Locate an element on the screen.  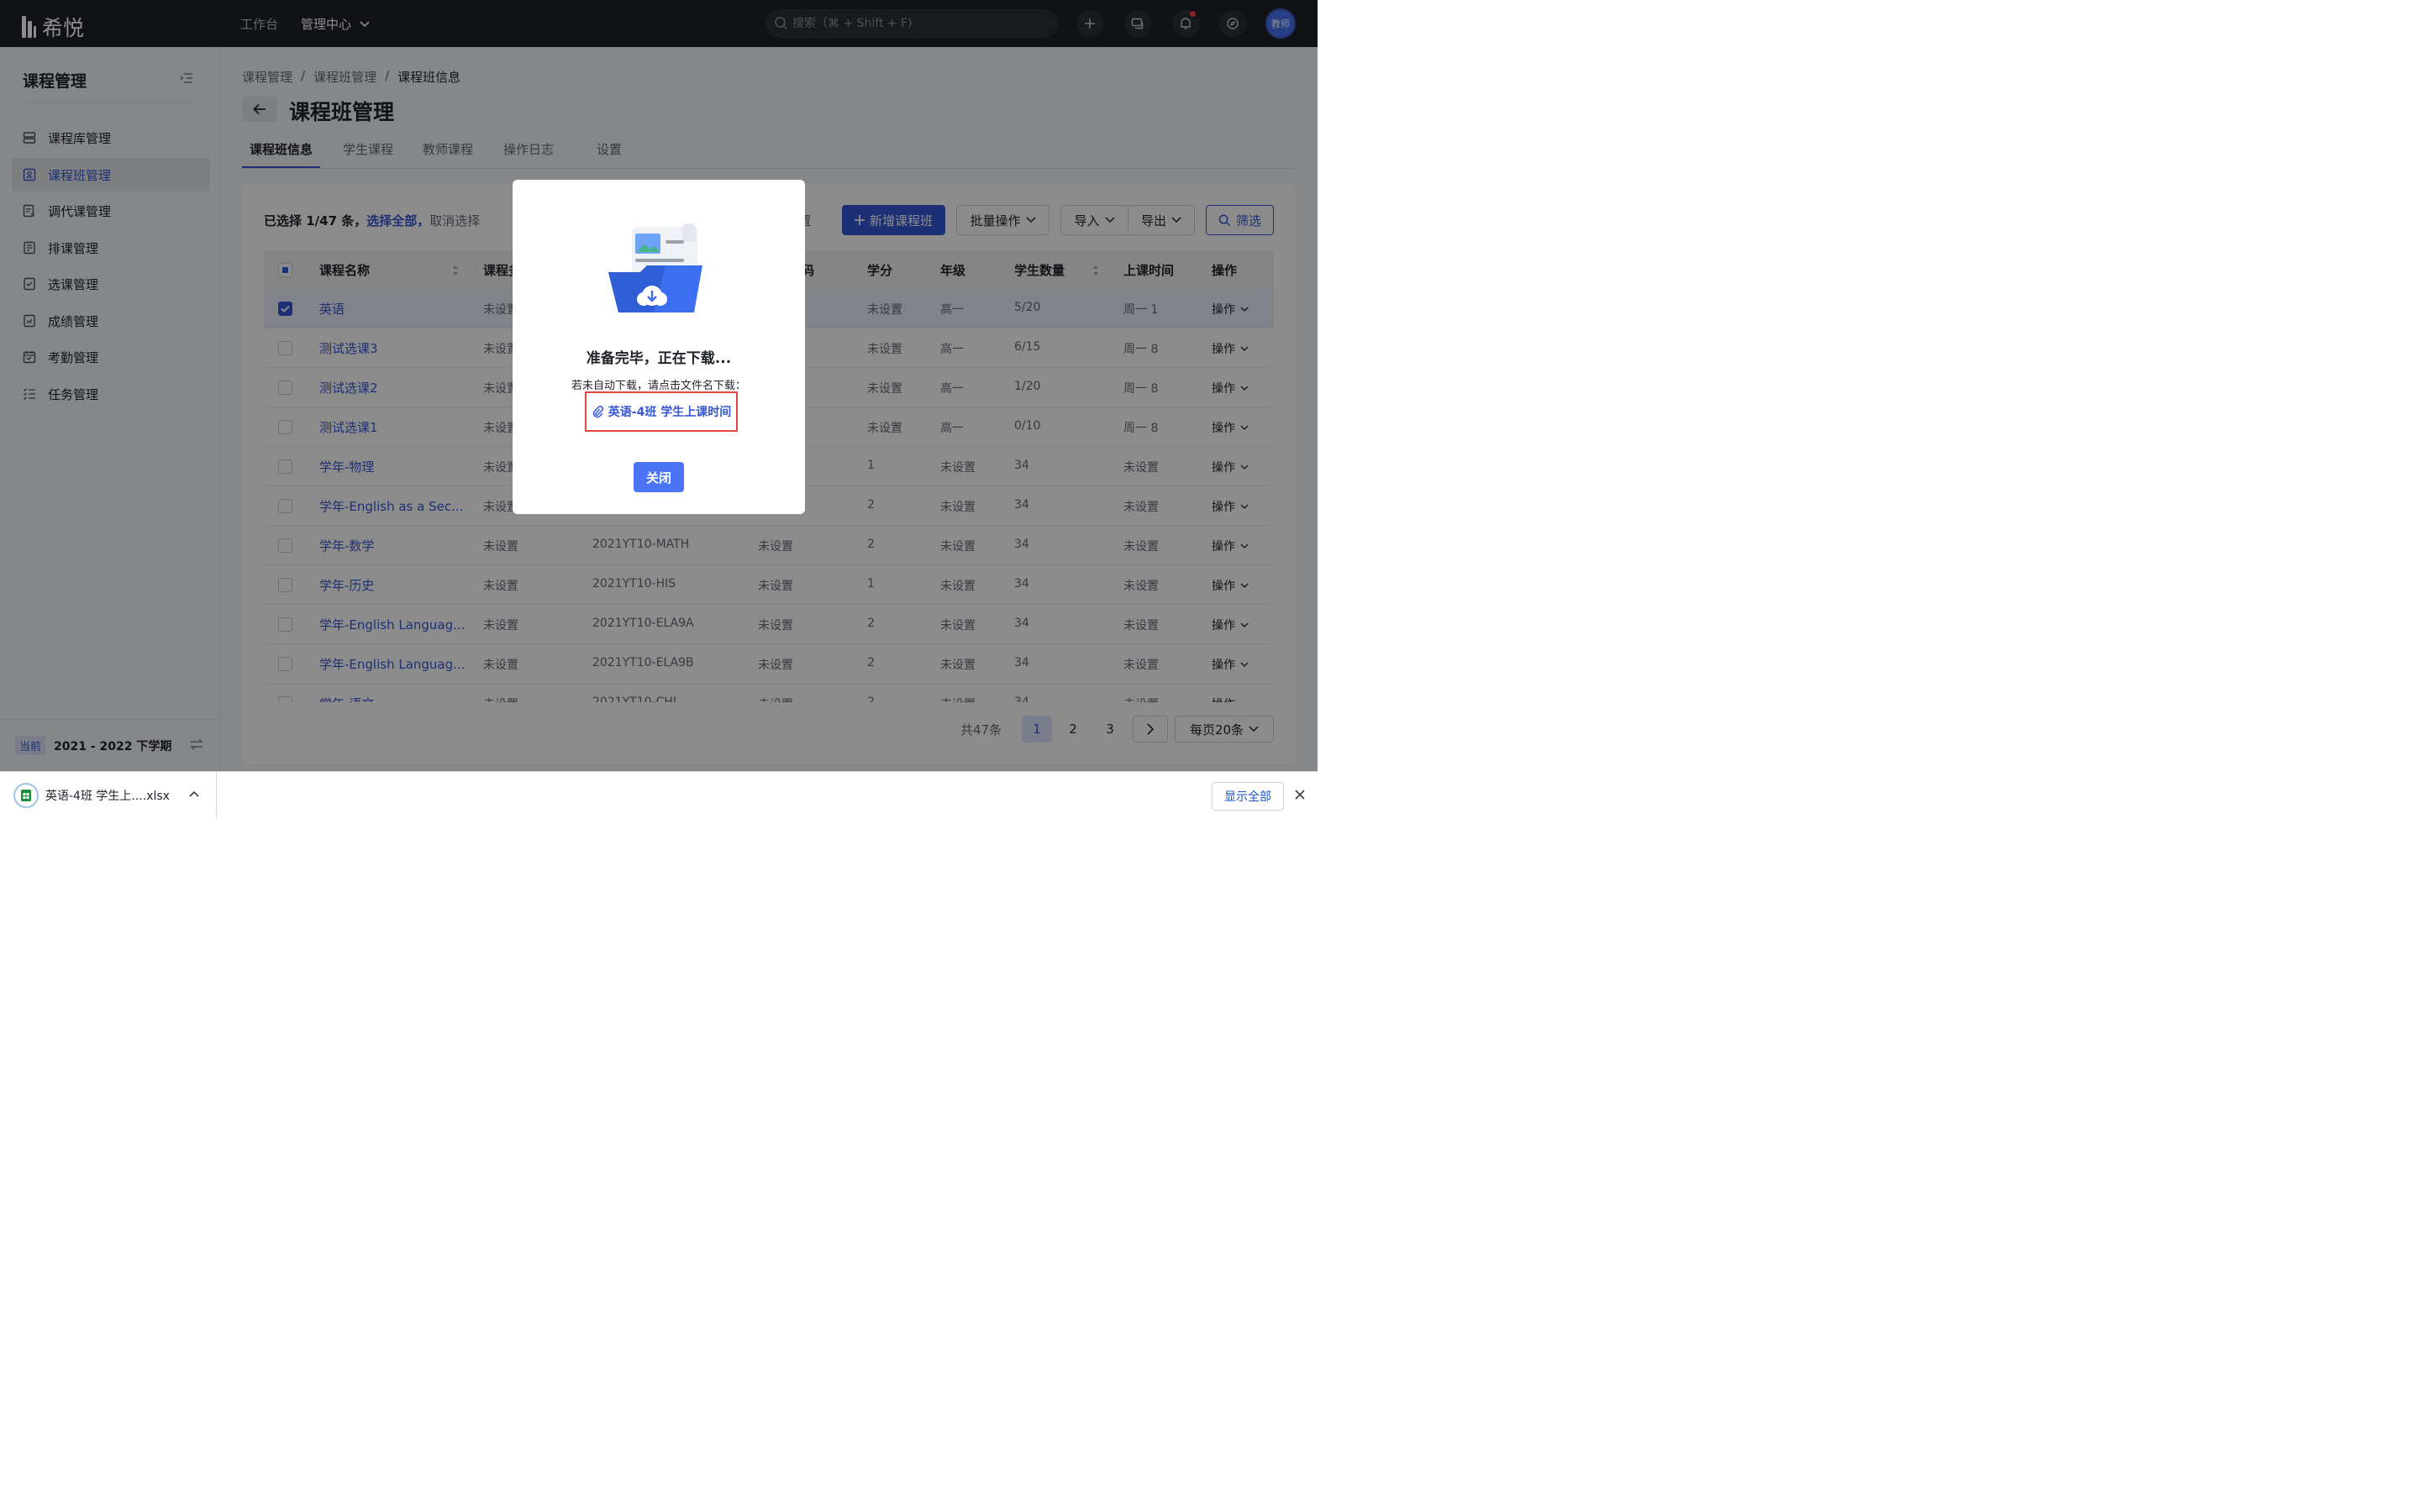
download-folder-icon is located at coordinates (655, 267).